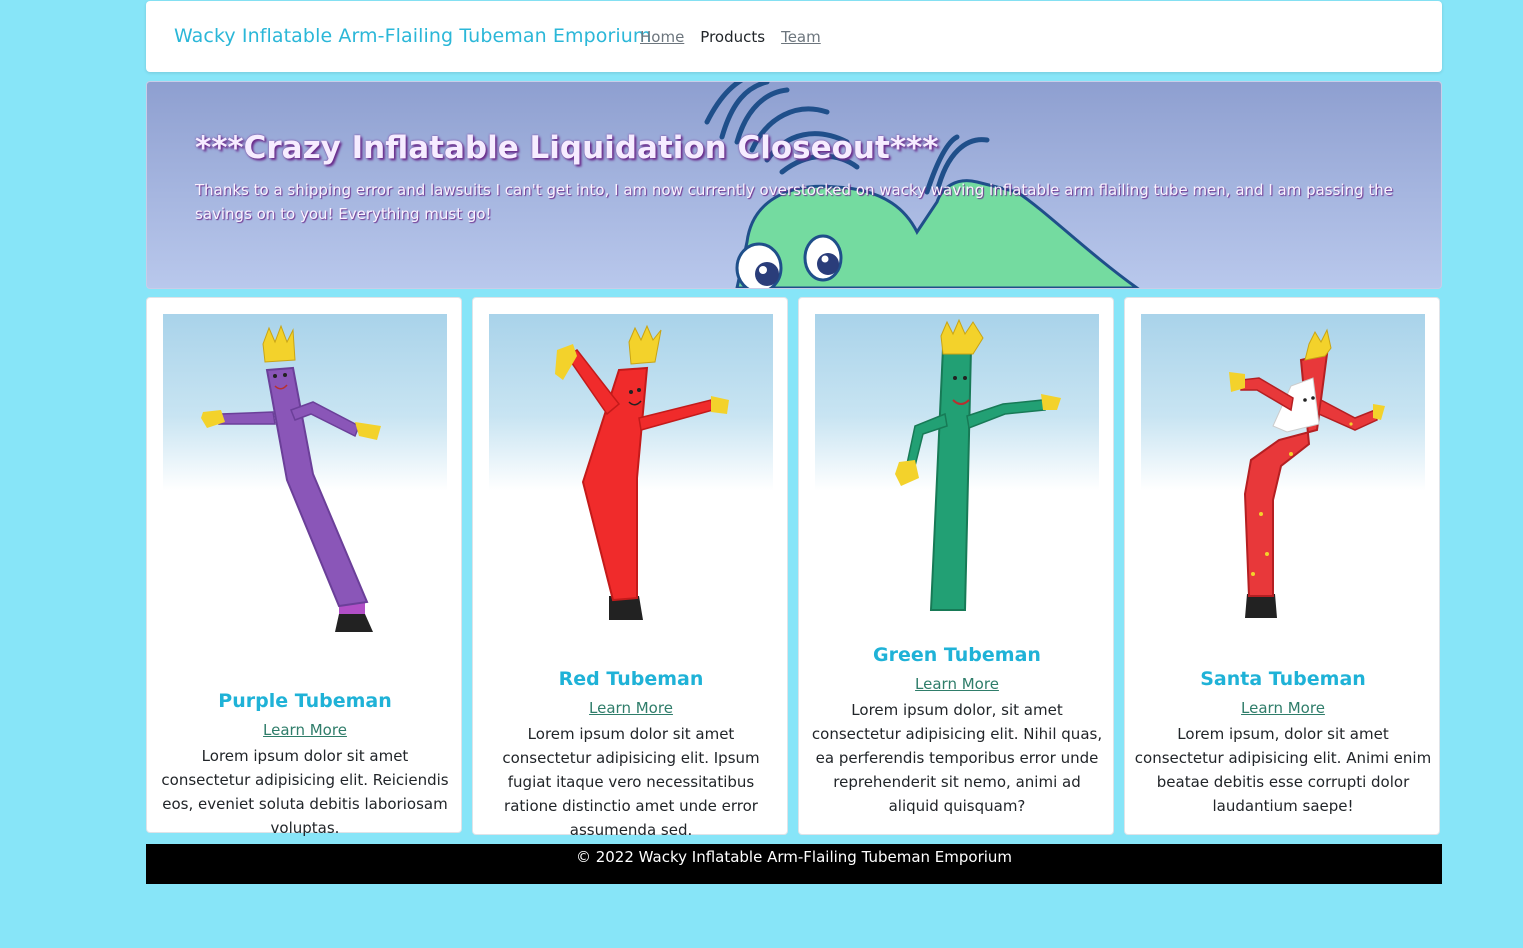  What do you see at coordinates (957, 484) in the screenshot?
I see `product-image-green-tubeman` at bounding box center [957, 484].